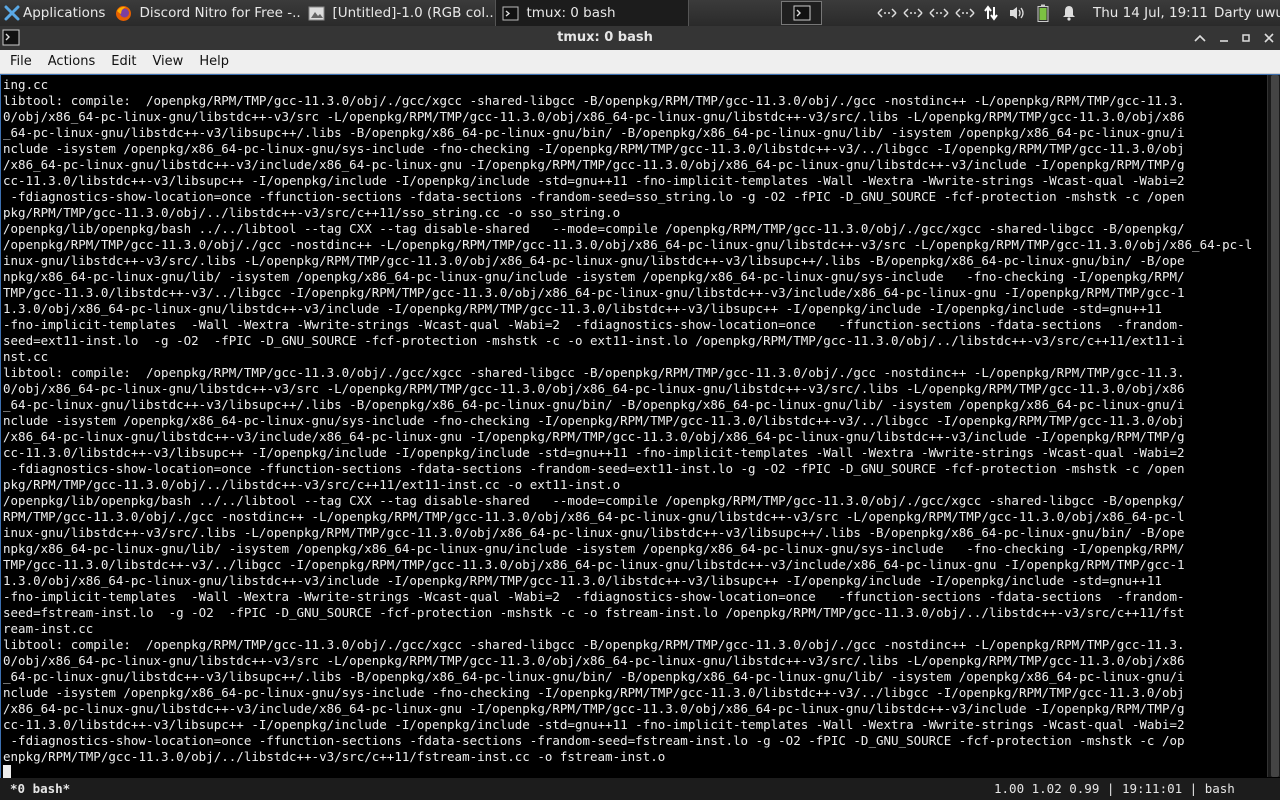 The image size is (1280, 800). I want to click on taskbar-item-label: tmux: 0 bash, so click(571, 13).